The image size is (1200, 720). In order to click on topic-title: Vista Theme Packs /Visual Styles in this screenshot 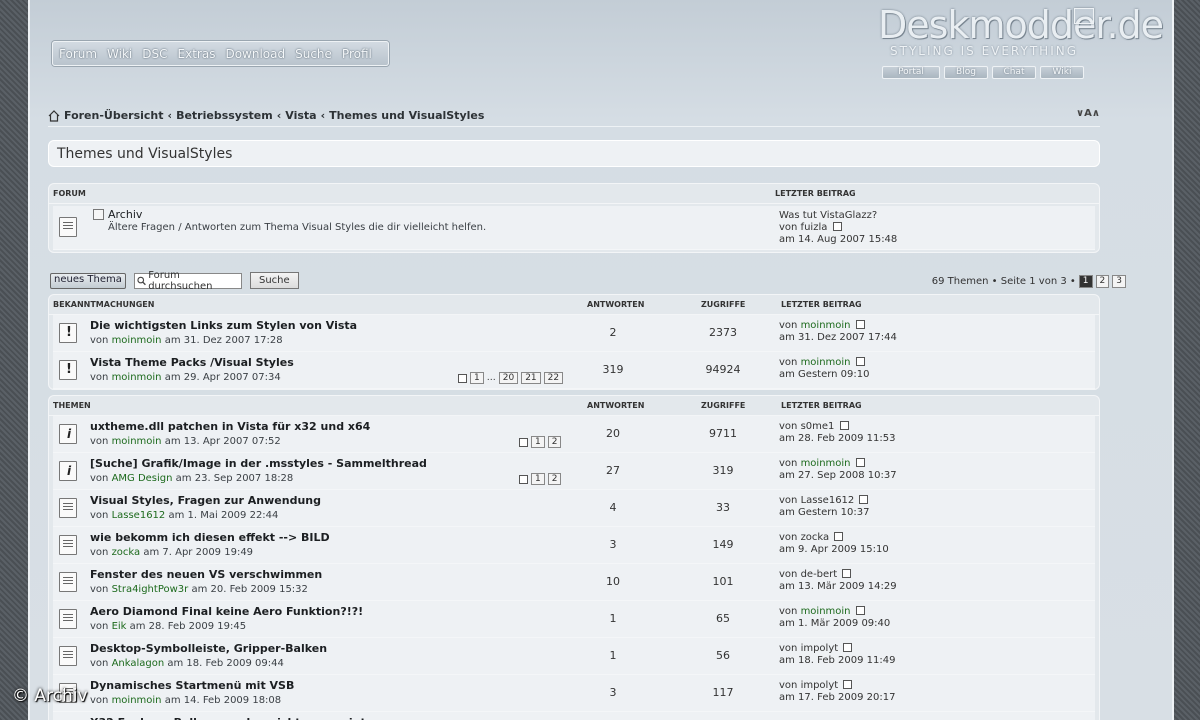, I will do `click(192, 362)`.